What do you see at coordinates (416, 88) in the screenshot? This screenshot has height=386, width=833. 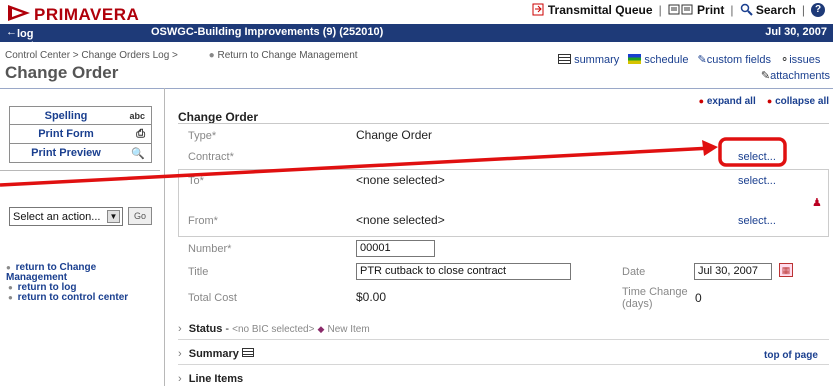 I see `header-divider` at bounding box center [416, 88].